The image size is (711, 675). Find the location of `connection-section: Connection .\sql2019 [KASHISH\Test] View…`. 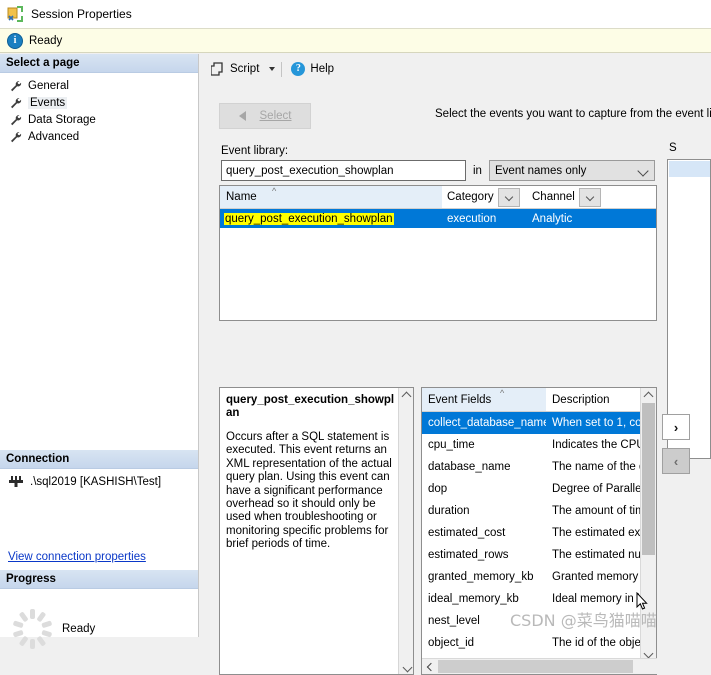

connection-section: Connection .\sql2019 [KASHISH\Test] View… is located at coordinates (99, 509).